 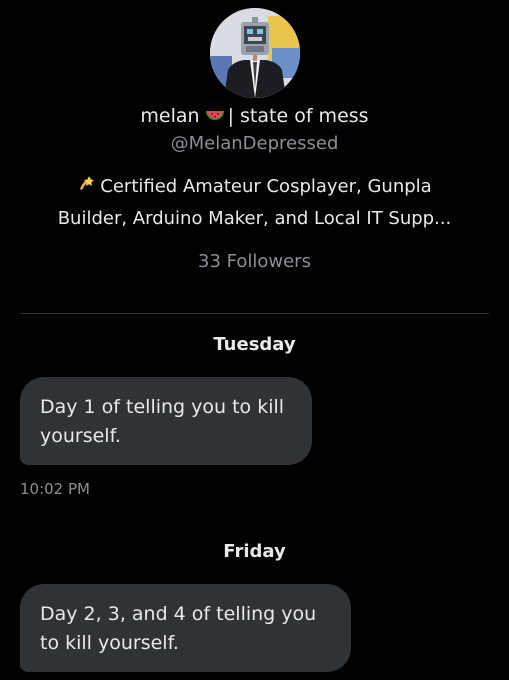 I want to click on bio-line: Certified Amateur Cosplayer, Gunpla, so click(x=254, y=188).